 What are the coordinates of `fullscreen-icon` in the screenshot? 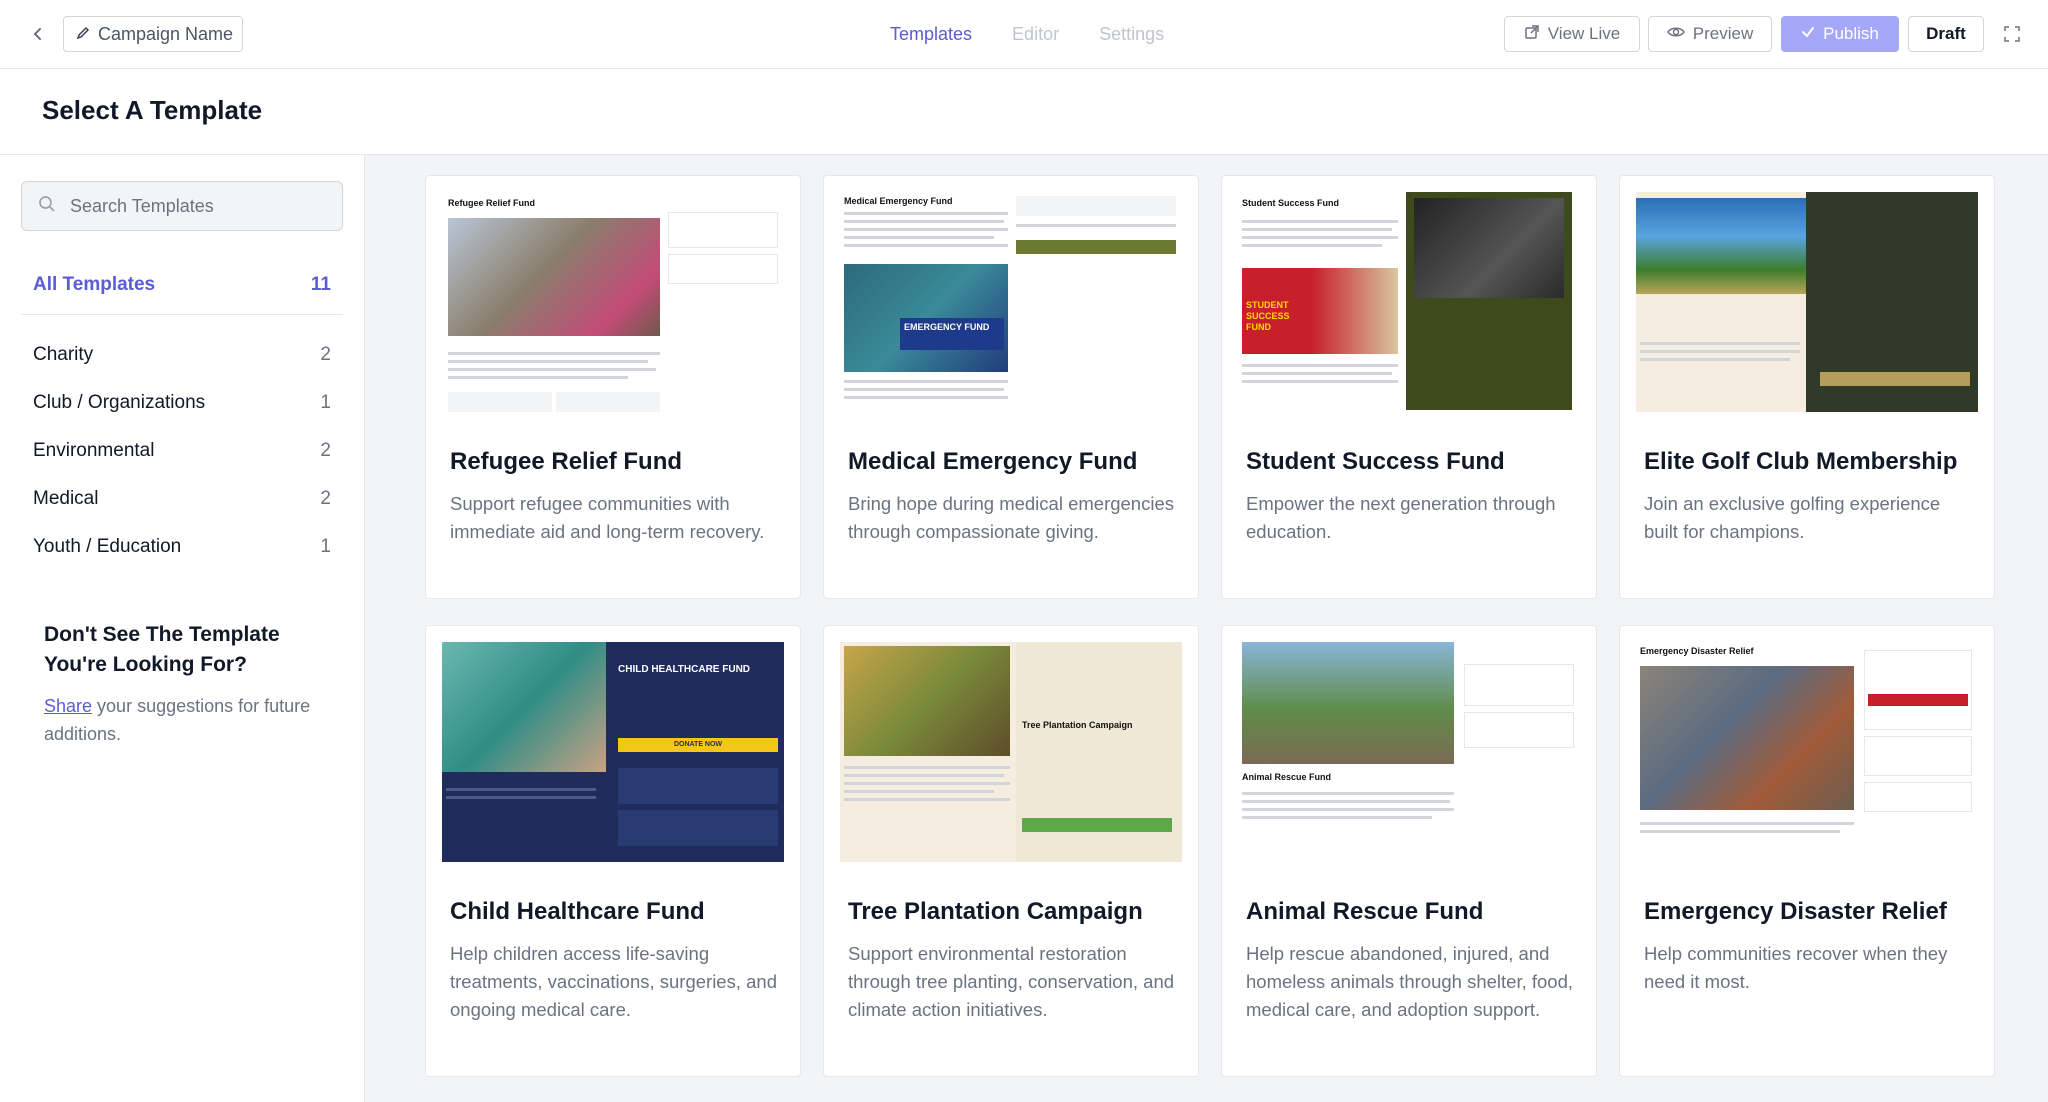 It's located at (2012, 34).